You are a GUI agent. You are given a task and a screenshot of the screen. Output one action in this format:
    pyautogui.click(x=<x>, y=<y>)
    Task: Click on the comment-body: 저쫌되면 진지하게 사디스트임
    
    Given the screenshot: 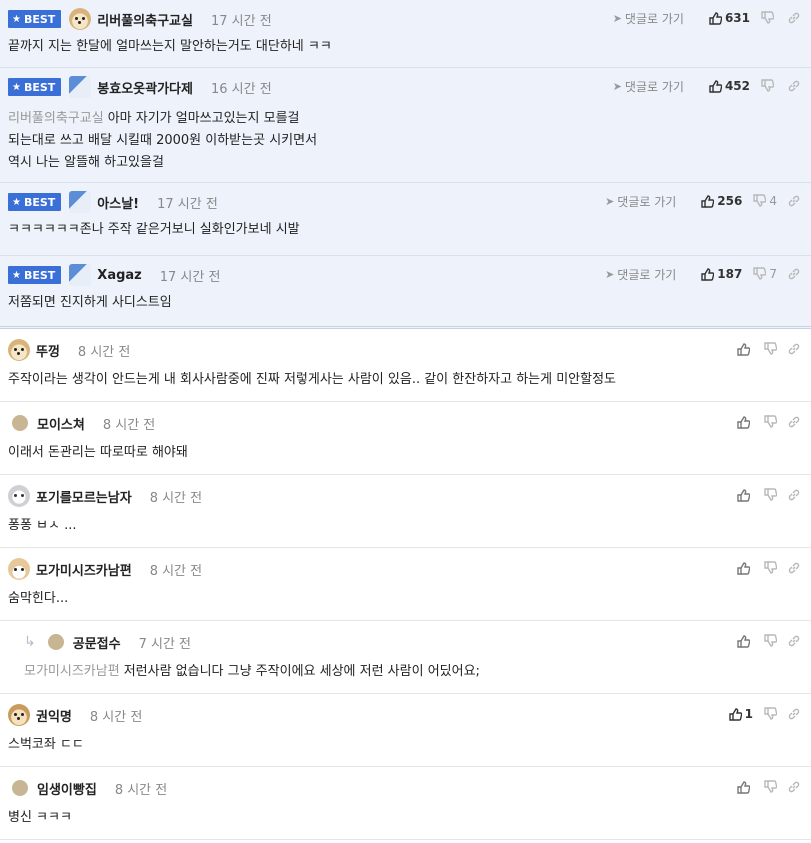 What is the action you would take?
    pyautogui.click(x=90, y=303)
    